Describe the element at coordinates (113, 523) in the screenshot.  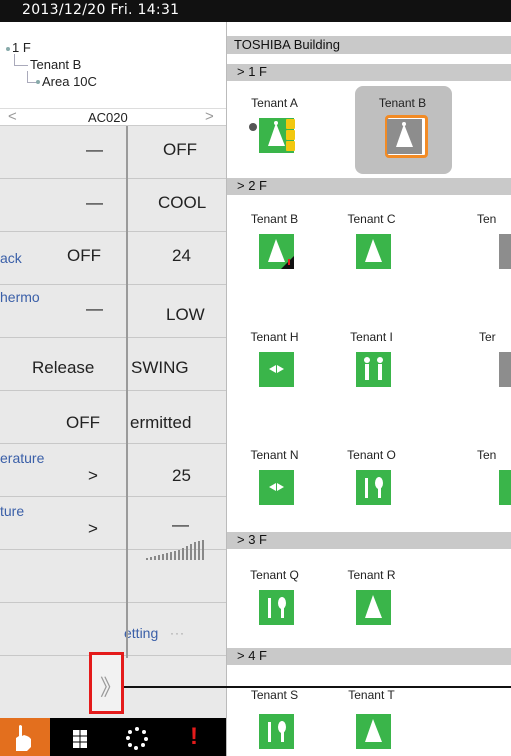
I see `setting-row-feature: ture > —` at that location.